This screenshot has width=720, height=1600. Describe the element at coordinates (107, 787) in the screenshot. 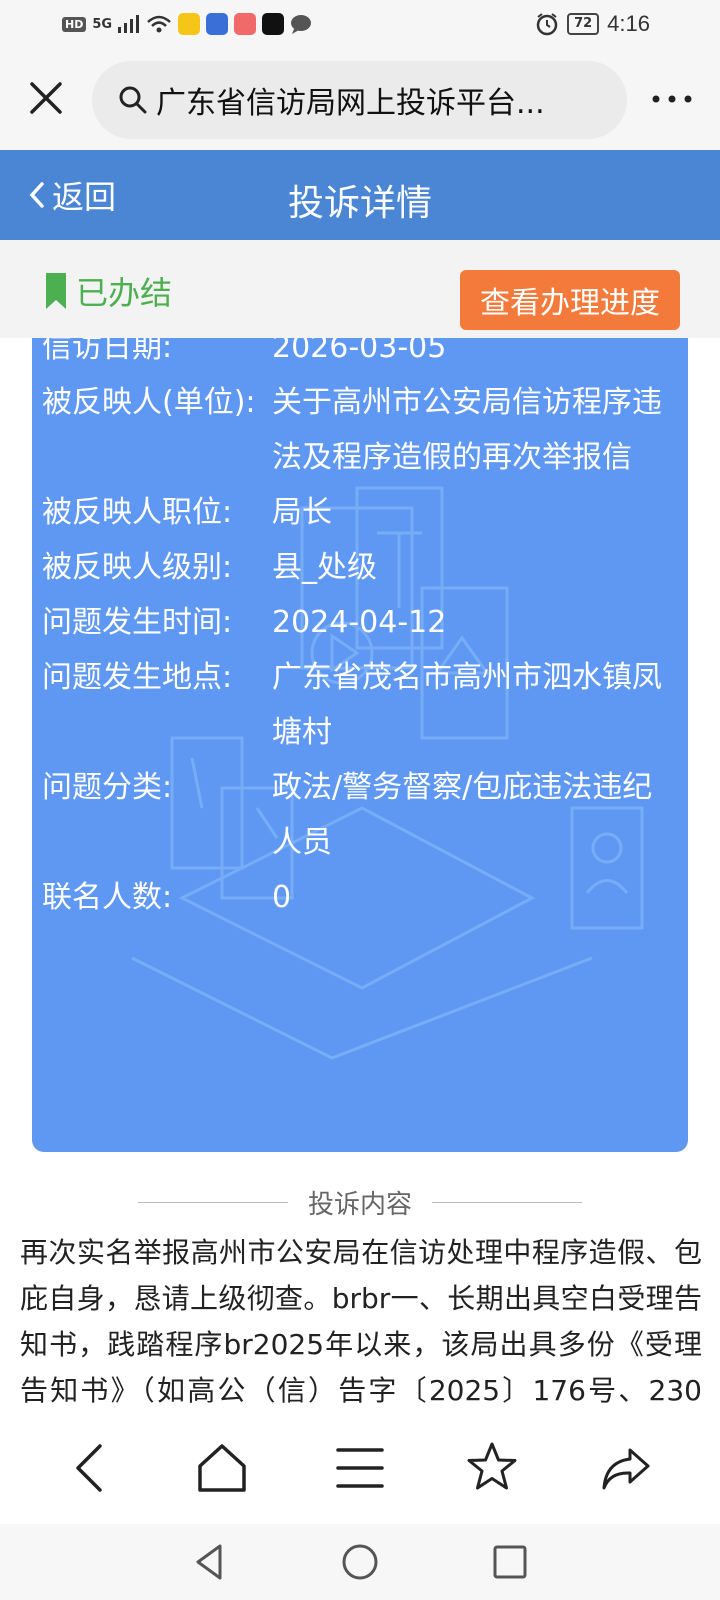

I see `detail-label: 问题分类:` at that location.